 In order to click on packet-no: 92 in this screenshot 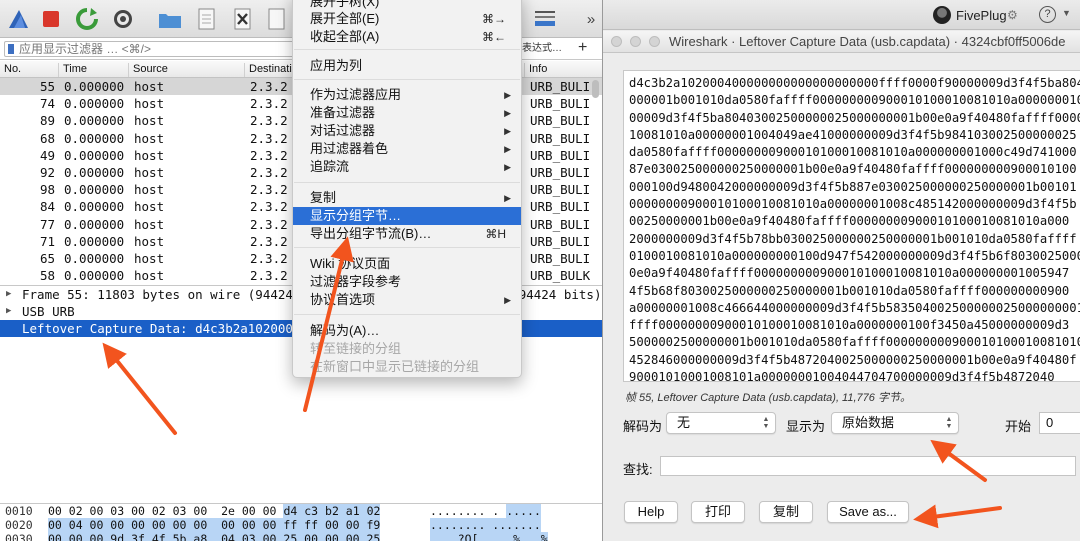, I will do `click(47, 172)`.